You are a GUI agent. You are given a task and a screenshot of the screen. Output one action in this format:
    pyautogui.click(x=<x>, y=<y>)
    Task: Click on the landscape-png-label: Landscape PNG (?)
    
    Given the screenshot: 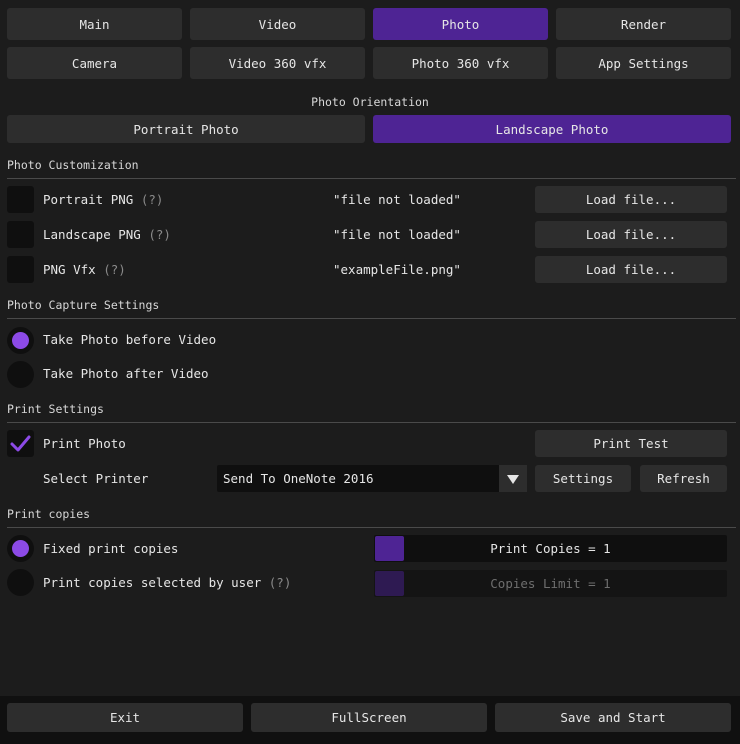 What is the action you would take?
    pyautogui.click(x=107, y=234)
    